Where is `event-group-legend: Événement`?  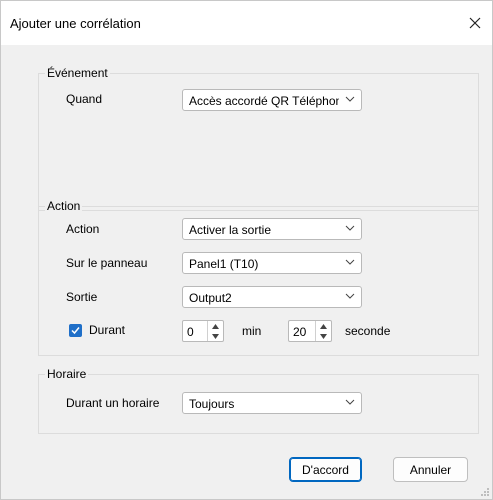
event-group-legend: Événement is located at coordinates (77, 73).